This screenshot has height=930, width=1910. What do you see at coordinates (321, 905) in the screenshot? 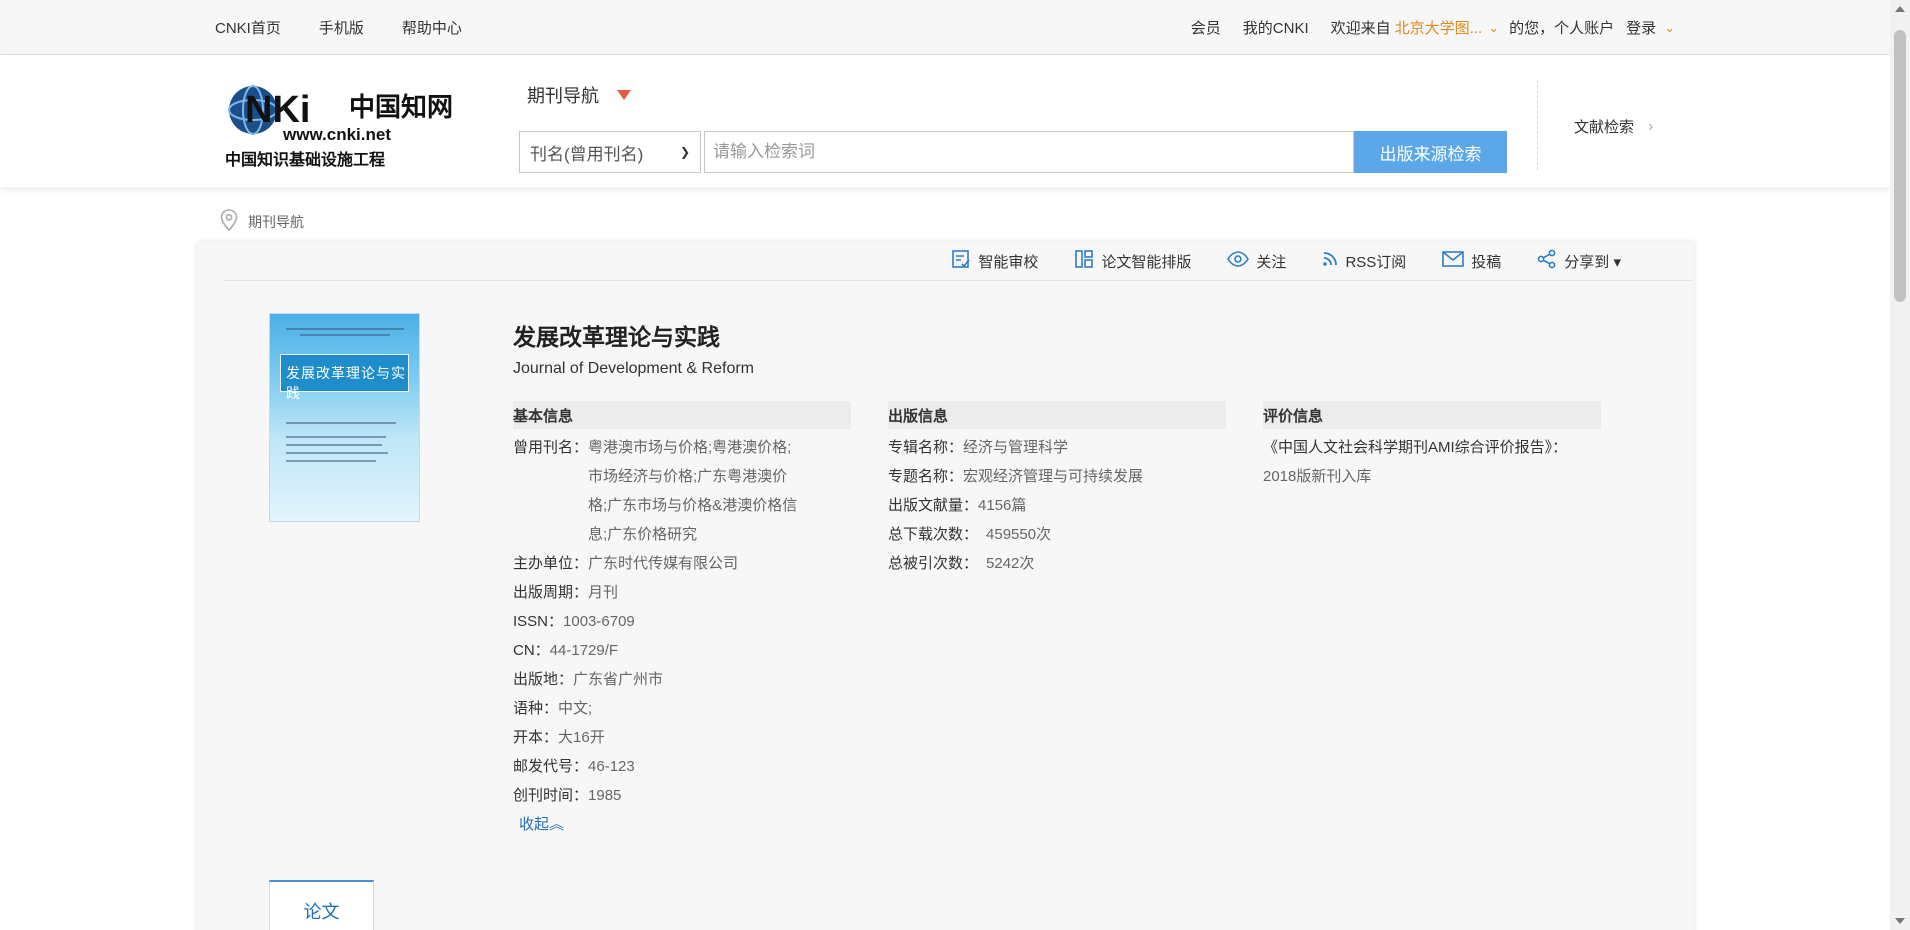
I see `tab-papers: 论文` at bounding box center [321, 905].